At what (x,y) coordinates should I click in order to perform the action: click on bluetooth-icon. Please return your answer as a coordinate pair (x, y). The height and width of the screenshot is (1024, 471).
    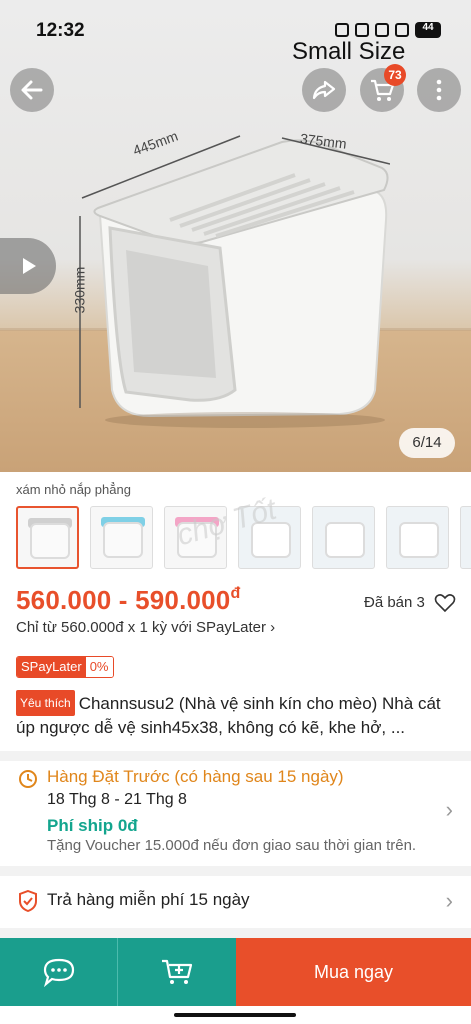
    Looking at the image, I should click on (382, 30).